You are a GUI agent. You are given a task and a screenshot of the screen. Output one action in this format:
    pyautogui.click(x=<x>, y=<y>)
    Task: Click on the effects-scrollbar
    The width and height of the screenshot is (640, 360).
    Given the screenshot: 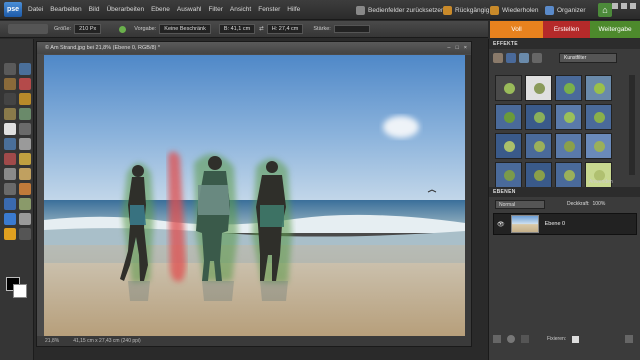 What is the action you would take?
    pyautogui.click(x=632, y=125)
    